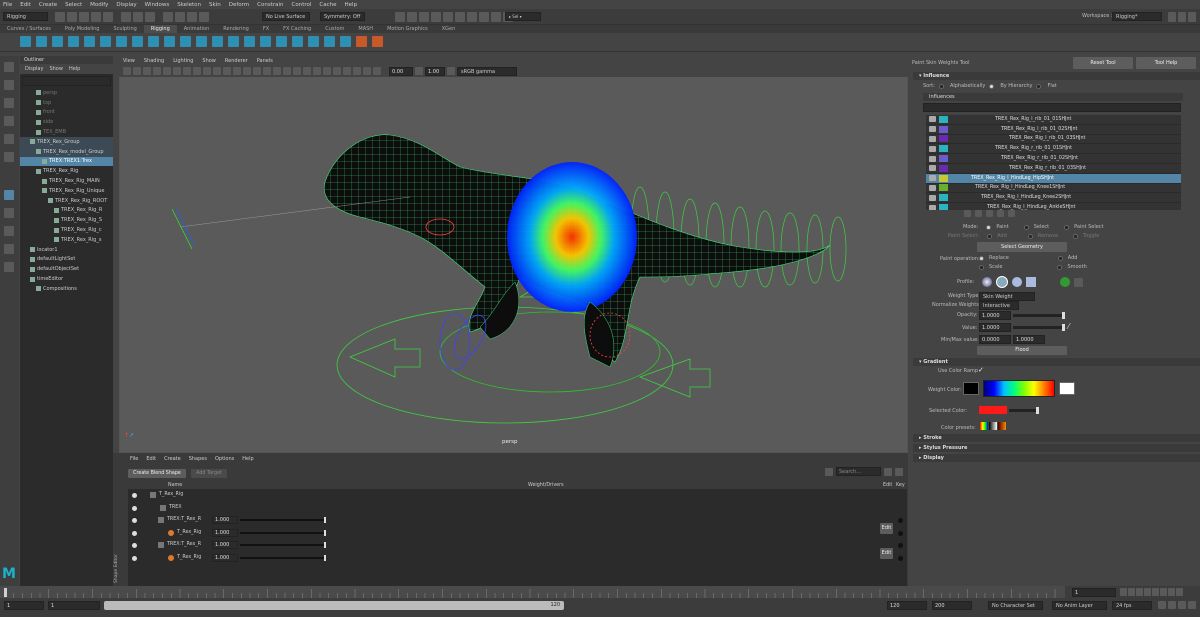 The width and height of the screenshot is (1200, 617). What do you see at coordinates (327, 71) in the screenshot?
I see `anti-alias-icon` at bounding box center [327, 71].